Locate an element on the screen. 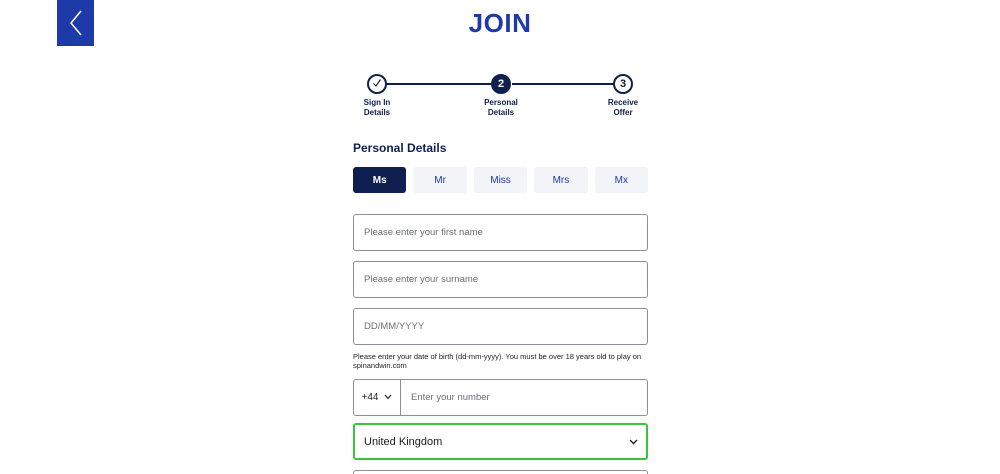 This screenshot has height=474, width=1000. step-3-indicator: 3 is located at coordinates (623, 84).